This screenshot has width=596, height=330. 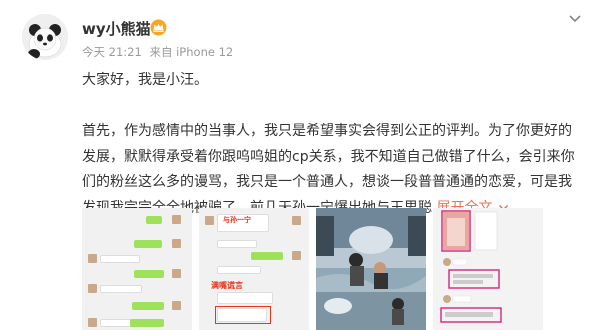 What do you see at coordinates (243, 315) in the screenshot?
I see `red-highlight-box` at bounding box center [243, 315].